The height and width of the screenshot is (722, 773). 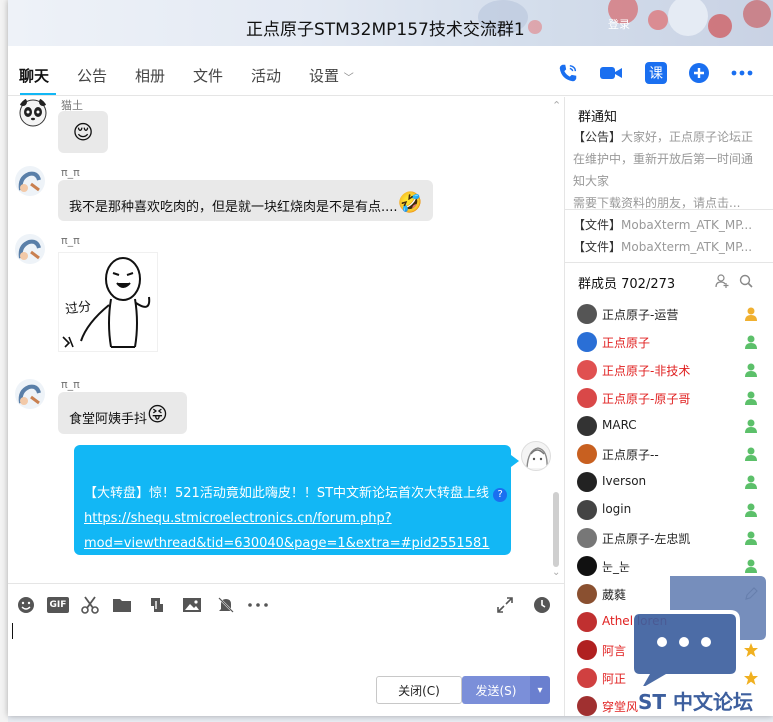 What do you see at coordinates (385, 30) in the screenshot?
I see `window-title: 正点原子STM32MP157技术交流群1` at bounding box center [385, 30].